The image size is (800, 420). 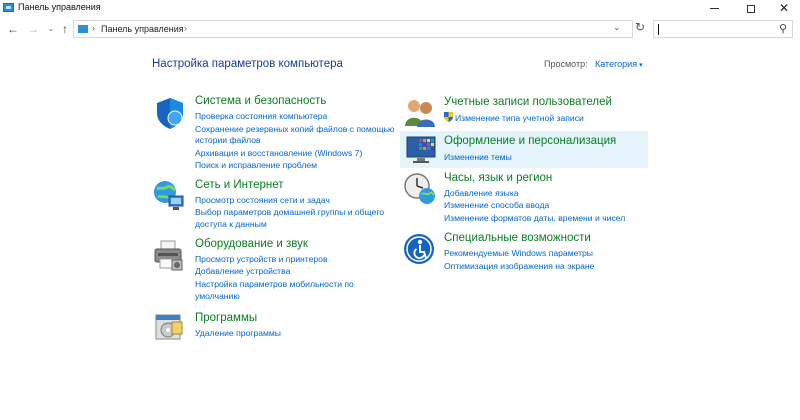 What do you see at coordinates (217, 296) in the screenshot?
I see `link-mobility-settings-cont: умолчанию` at bounding box center [217, 296].